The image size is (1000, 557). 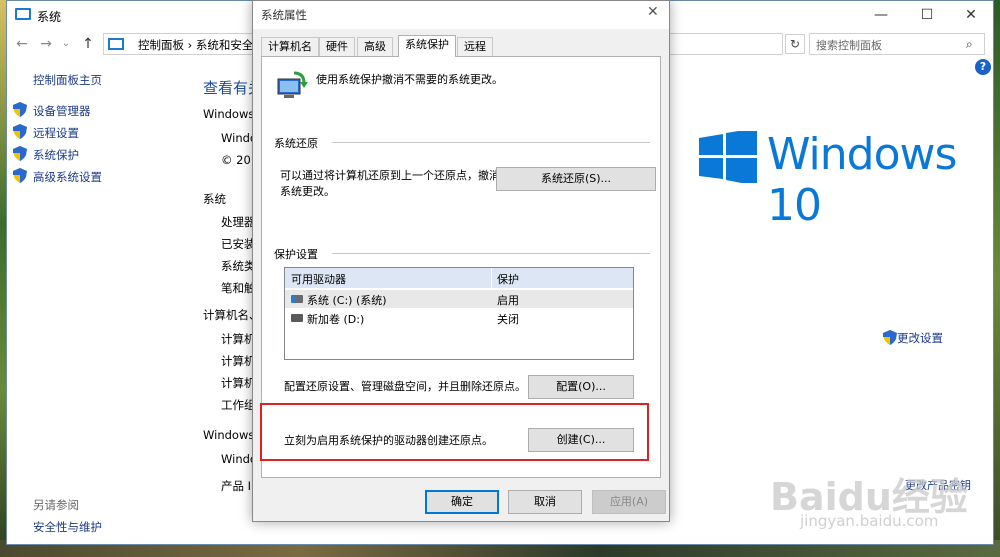 What do you see at coordinates (229, 435) in the screenshot?
I see `activation-heading: Windows` at bounding box center [229, 435].